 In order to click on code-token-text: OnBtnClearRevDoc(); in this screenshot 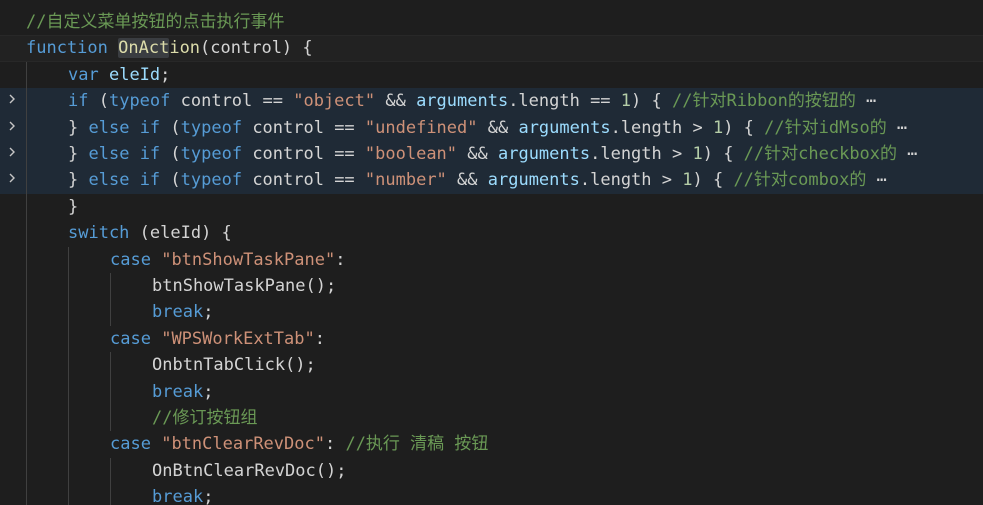, I will do `click(249, 470)`.